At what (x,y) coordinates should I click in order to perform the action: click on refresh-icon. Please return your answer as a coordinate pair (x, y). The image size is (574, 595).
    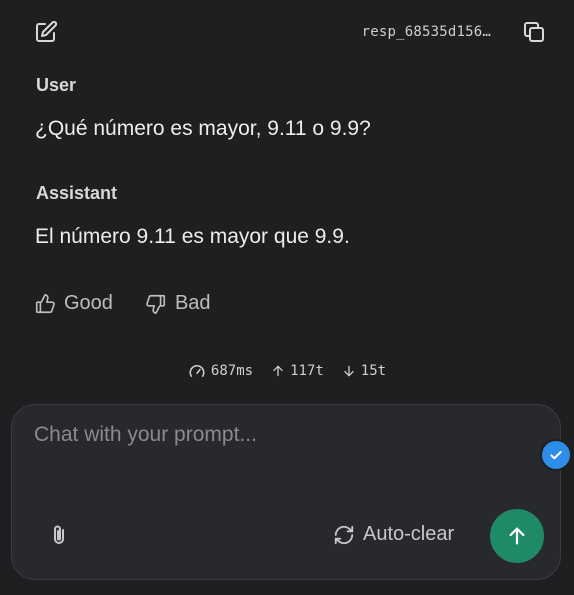
    Looking at the image, I should click on (344, 534).